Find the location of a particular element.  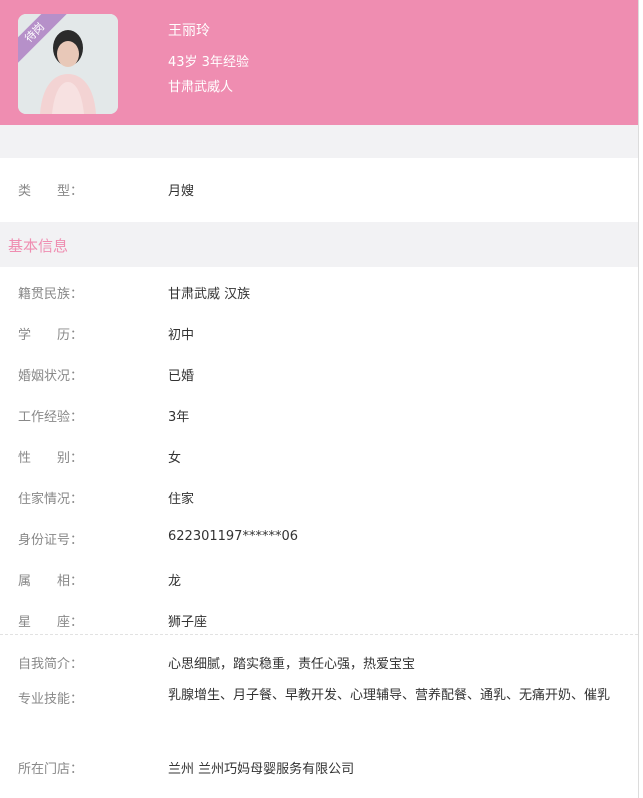

detail-label: 属 相： is located at coordinates (51, 581).